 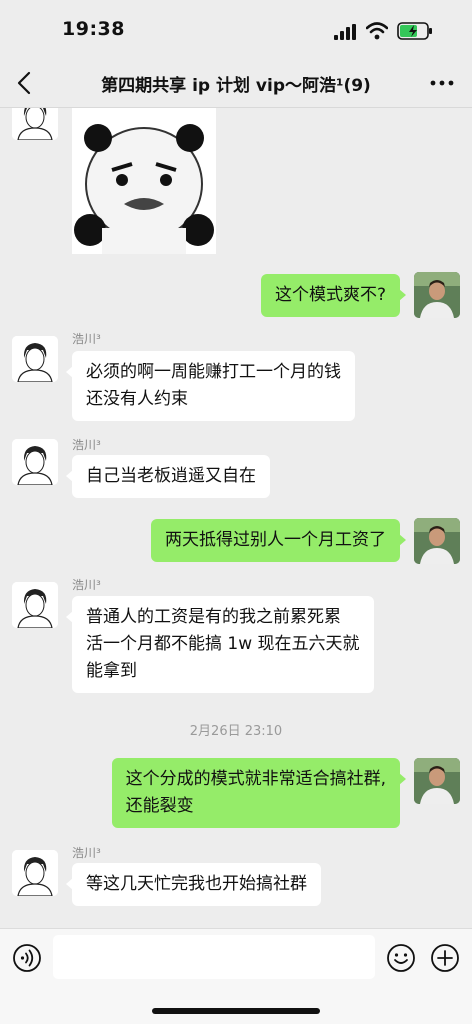 What do you see at coordinates (27, 958) in the screenshot?
I see `voice-icon` at bounding box center [27, 958].